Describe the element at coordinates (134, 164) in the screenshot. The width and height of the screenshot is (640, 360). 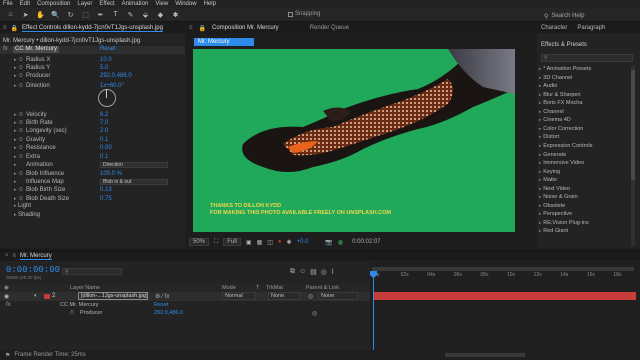
I see `prop-dropdown: Direction` at that location.